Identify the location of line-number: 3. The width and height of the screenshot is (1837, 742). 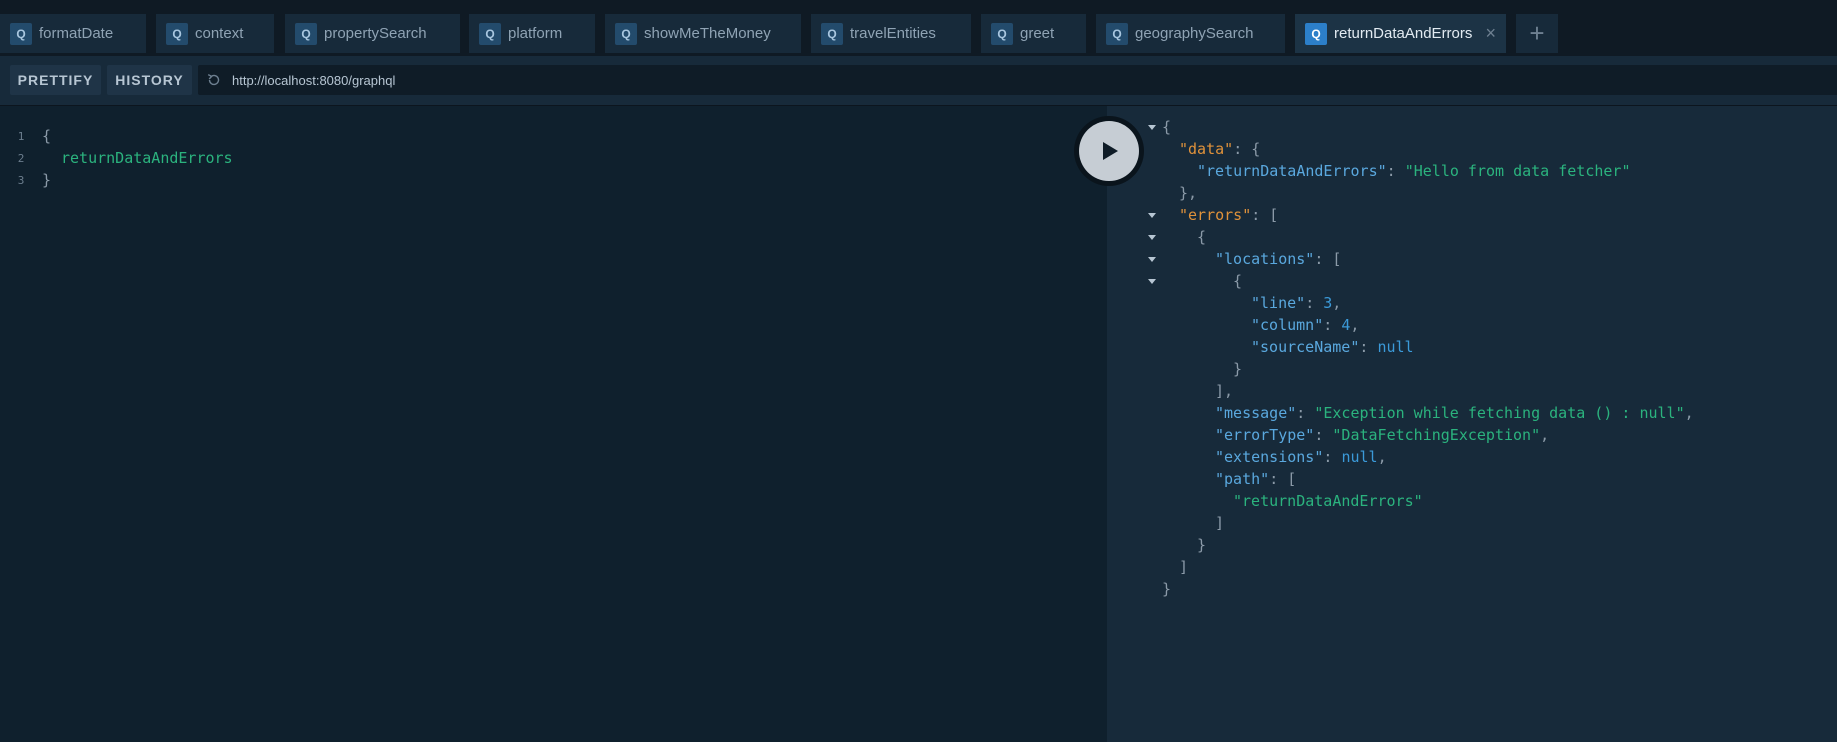
(21, 180).